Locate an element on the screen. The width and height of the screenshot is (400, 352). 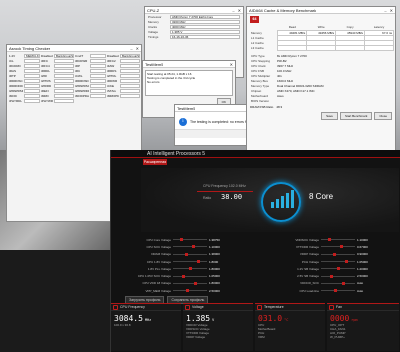
timing-value: MEMCLK Ratio is located at coordinates (32, 56).